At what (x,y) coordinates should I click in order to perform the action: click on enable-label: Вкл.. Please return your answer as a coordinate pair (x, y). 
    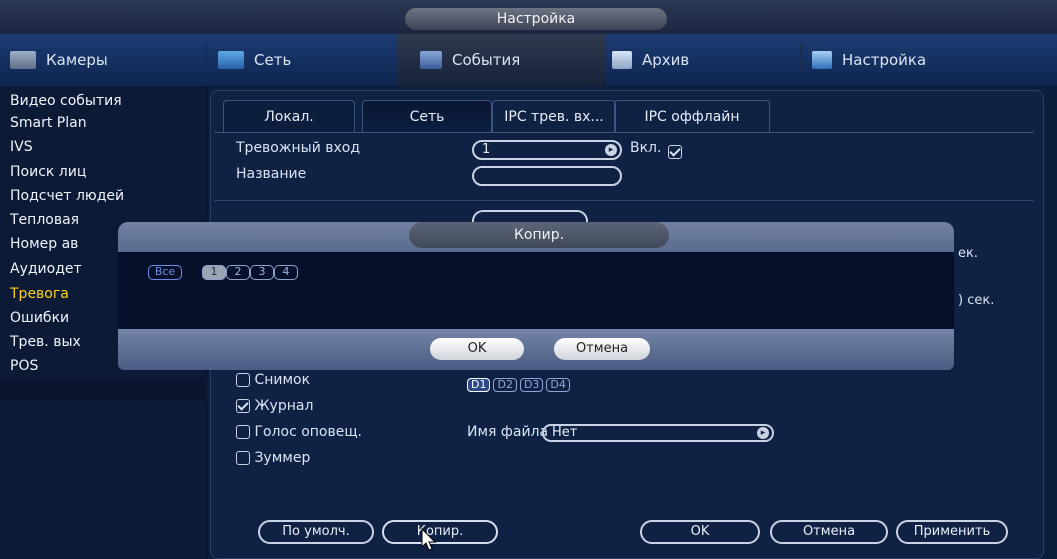
    Looking at the image, I should click on (646, 148).